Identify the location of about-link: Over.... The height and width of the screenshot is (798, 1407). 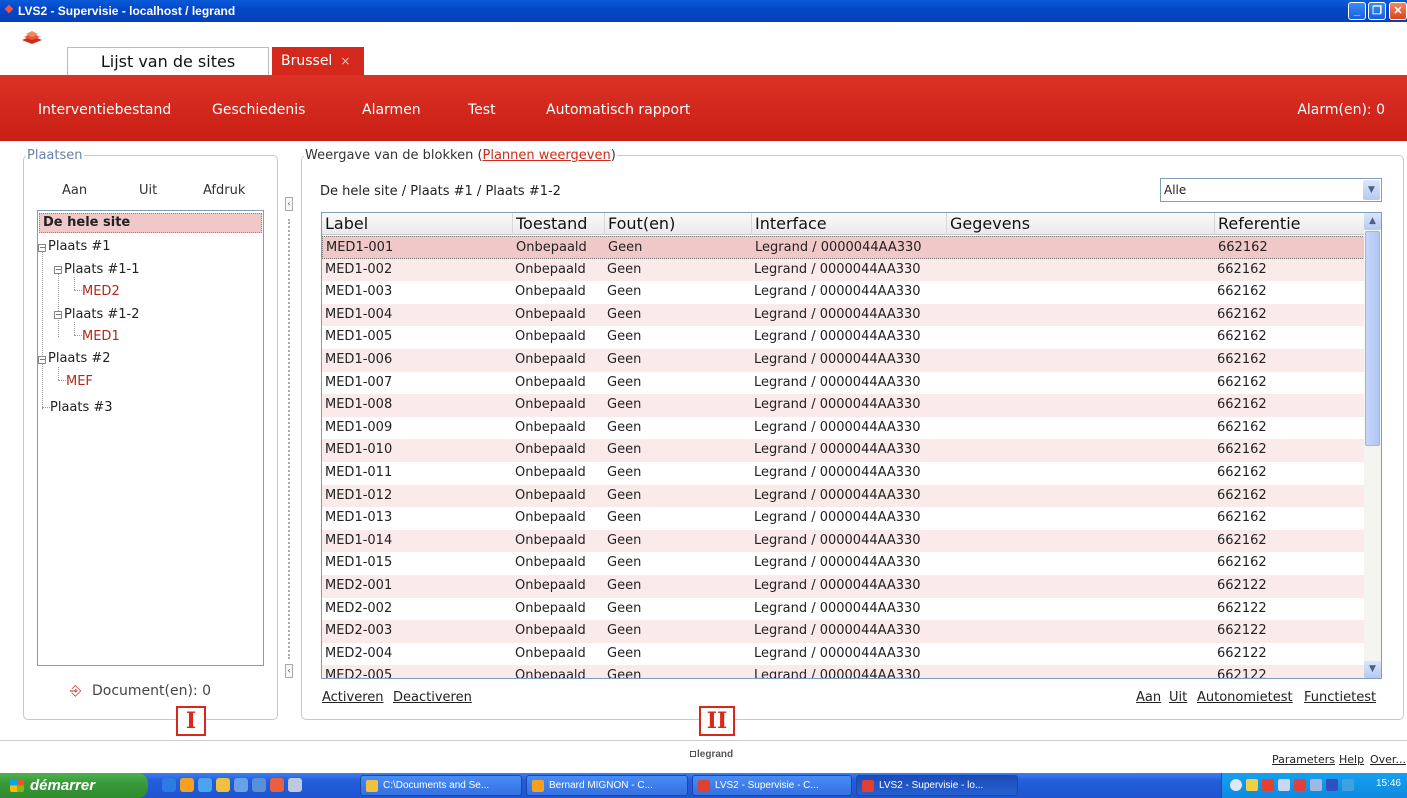
(1388, 759).